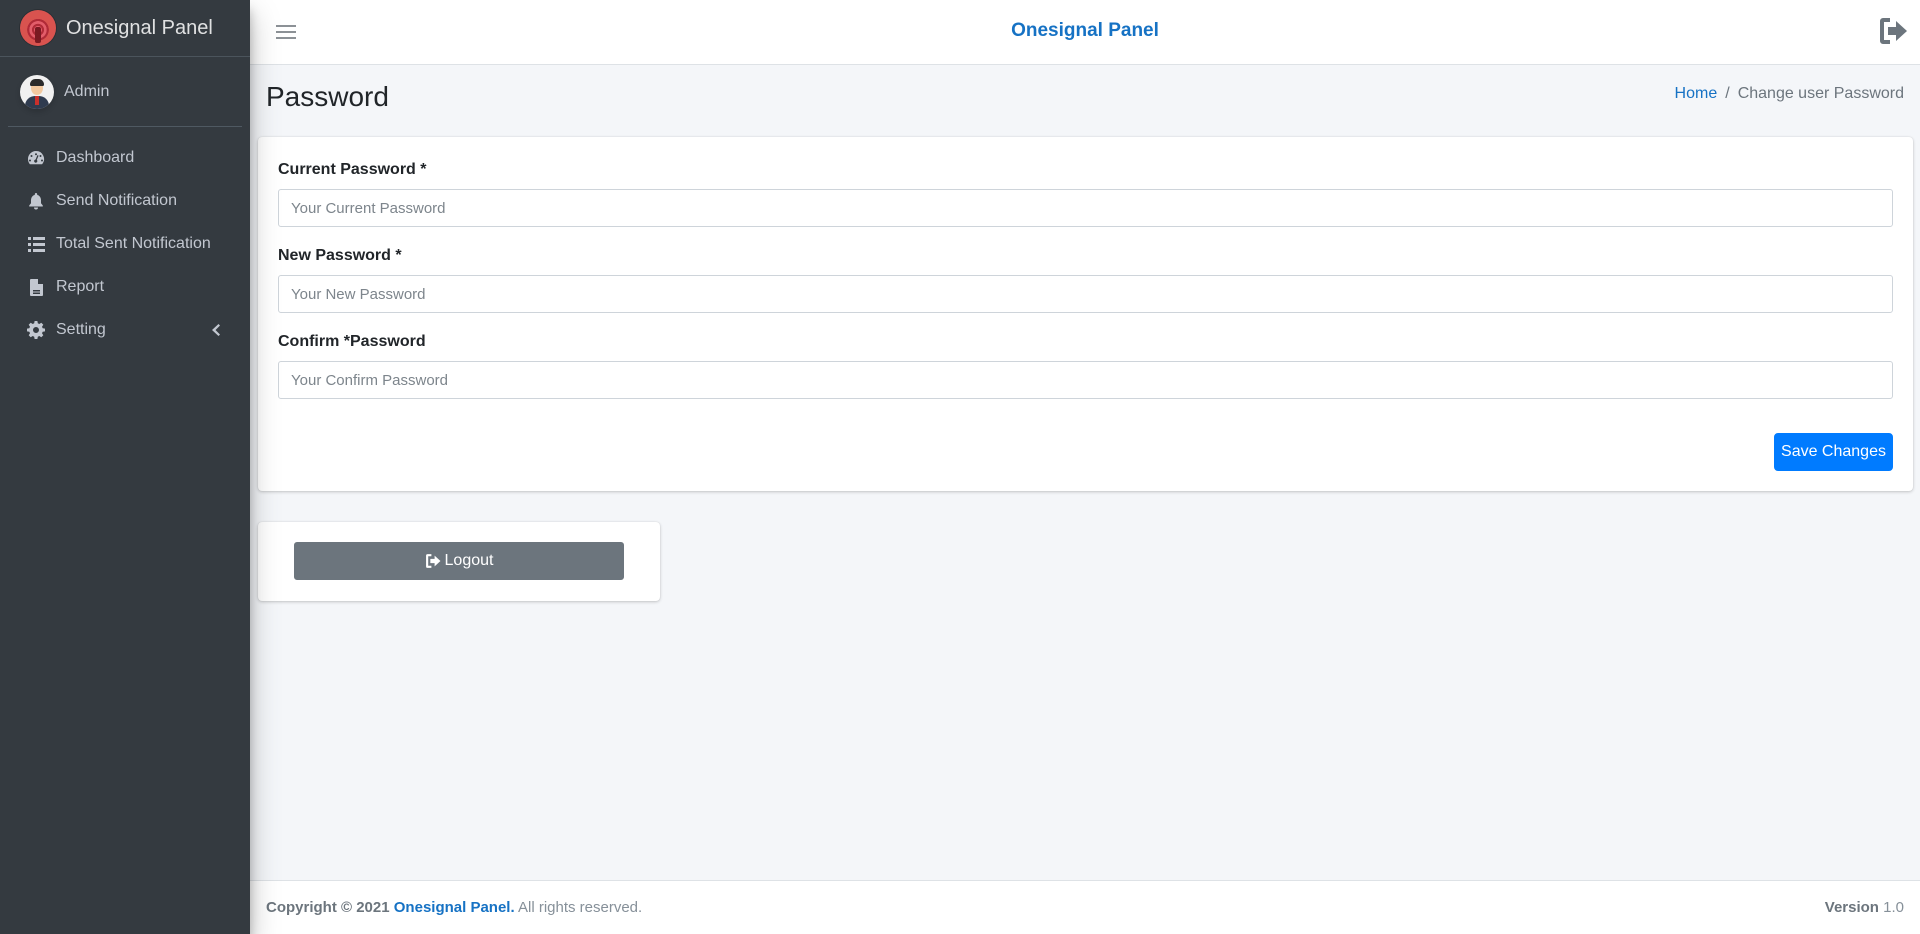 The image size is (1920, 934). What do you see at coordinates (1085, 294) in the screenshot?
I see `new-password-input` at bounding box center [1085, 294].